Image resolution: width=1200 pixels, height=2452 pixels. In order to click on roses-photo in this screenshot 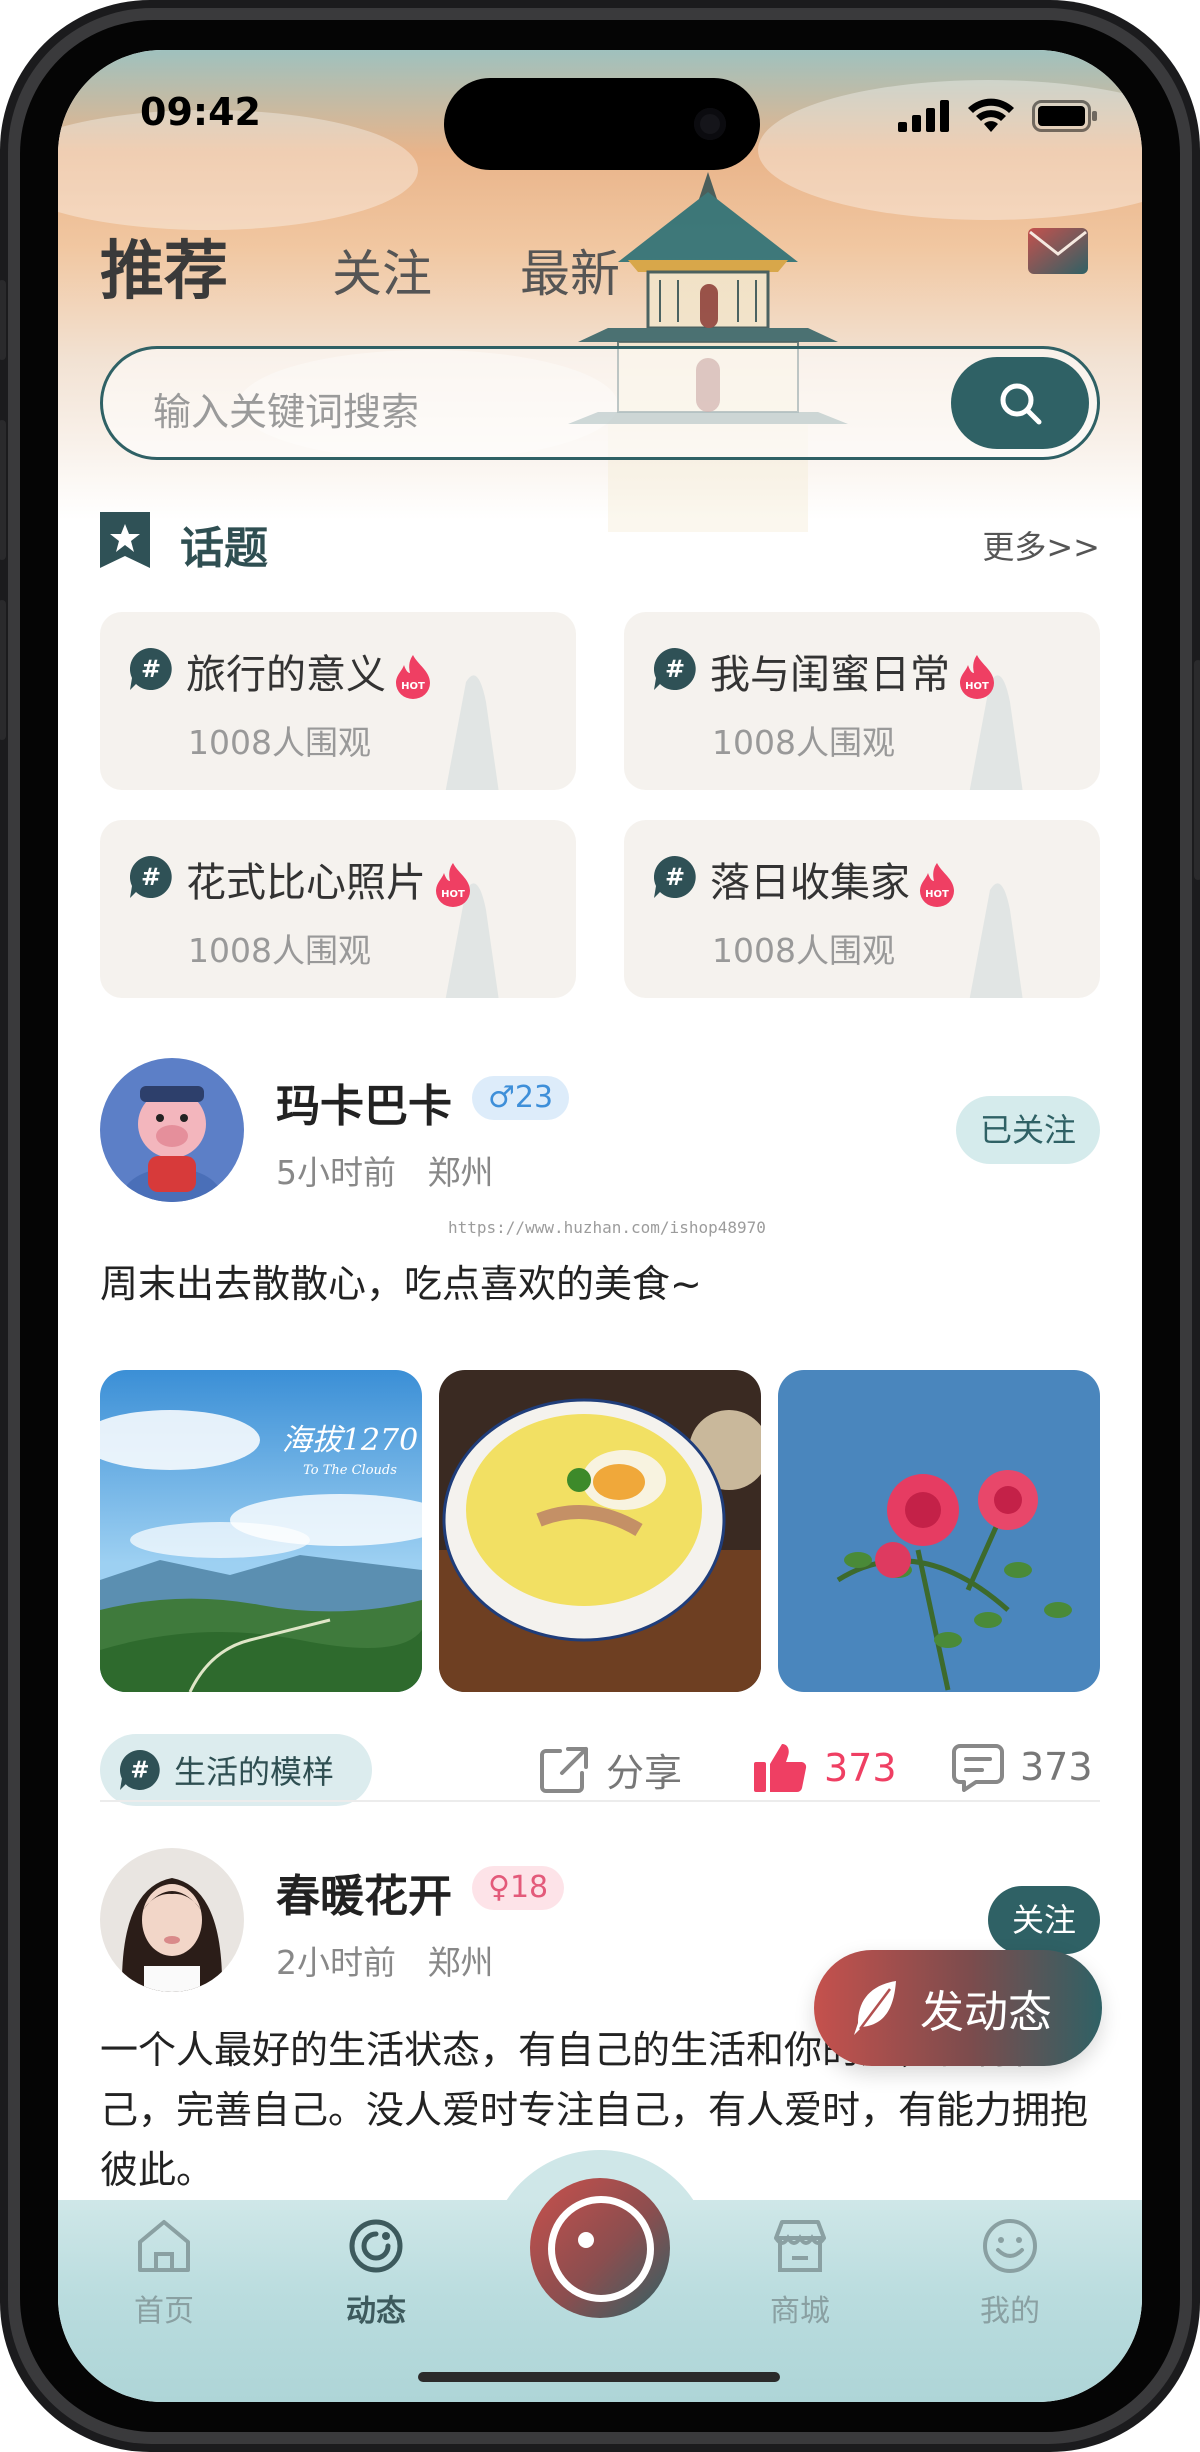, I will do `click(939, 1531)`.